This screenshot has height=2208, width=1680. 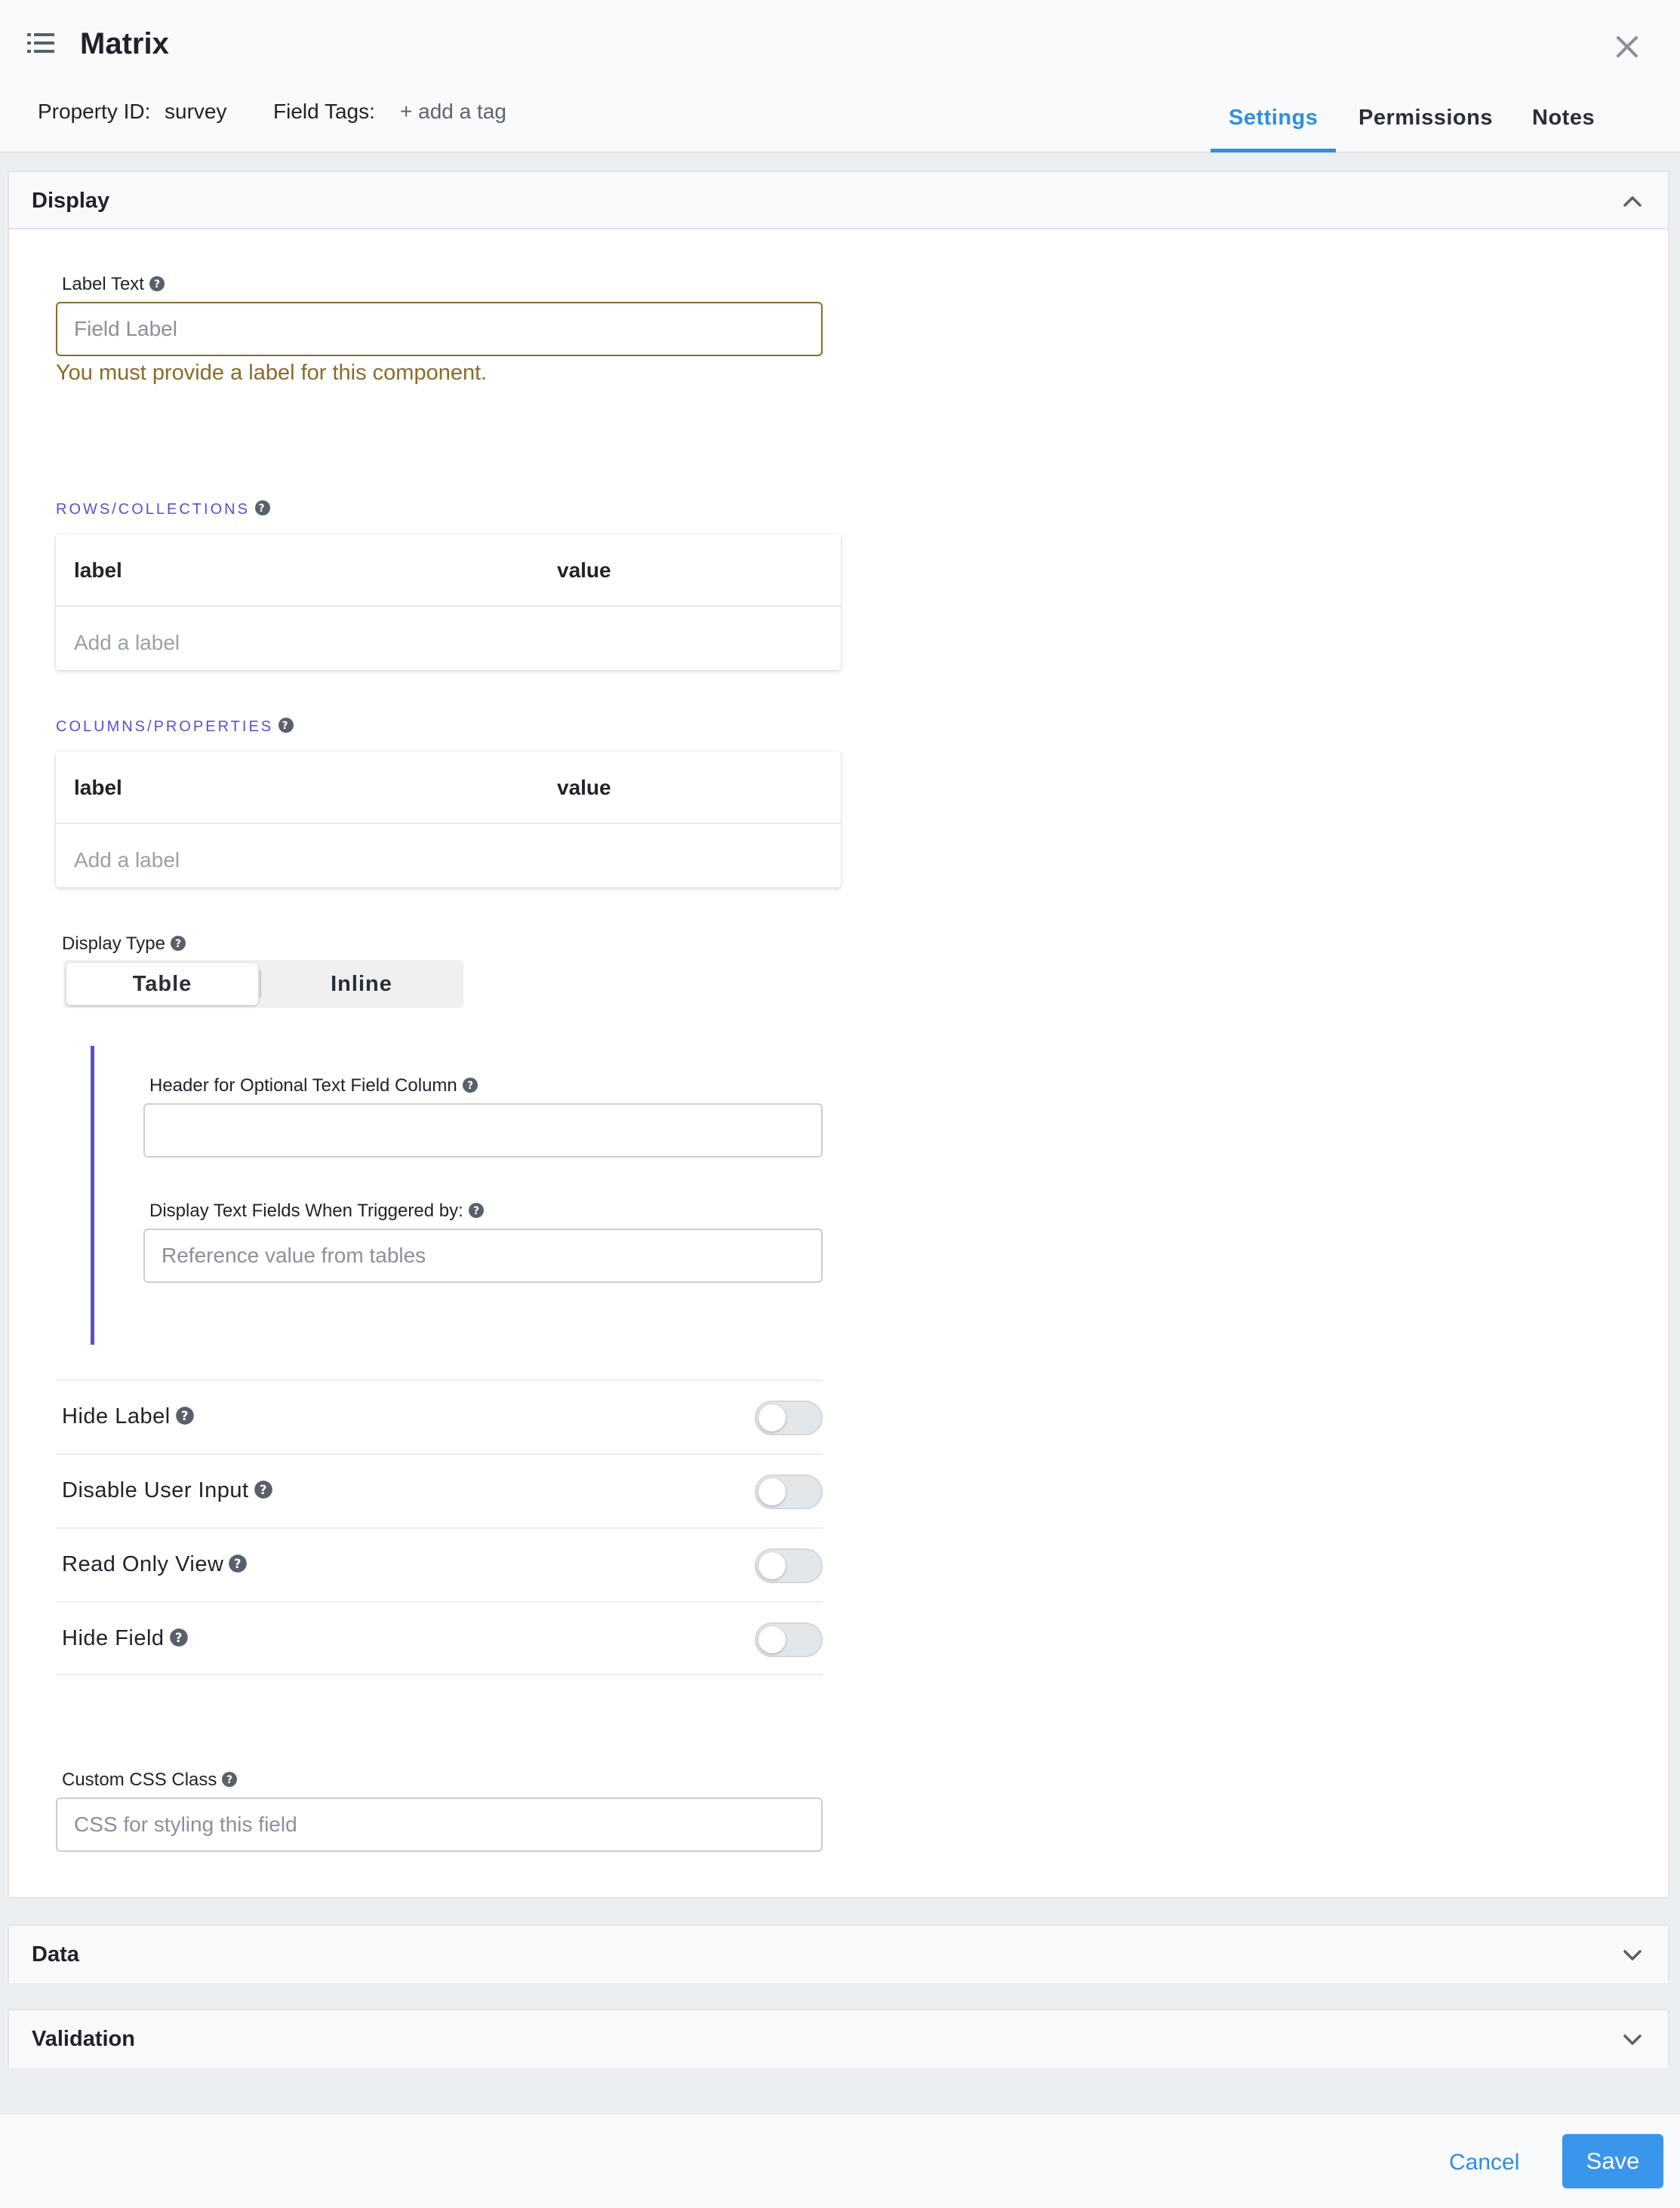 I want to click on modal-title: Matrix, so click(x=125, y=43).